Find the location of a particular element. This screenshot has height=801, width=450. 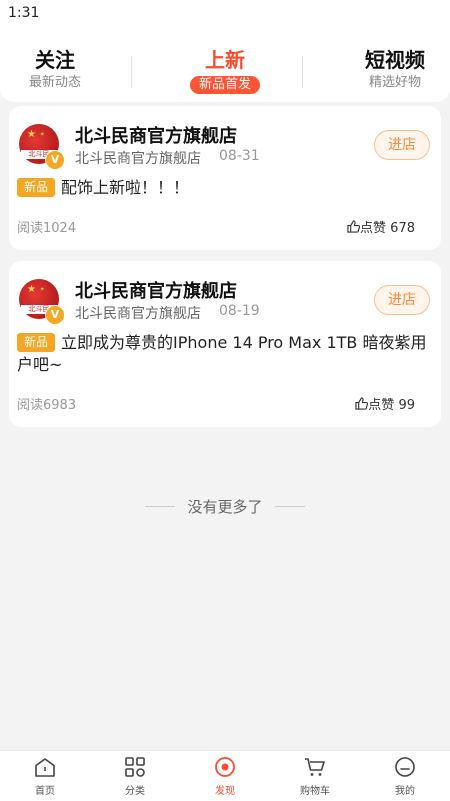

like-count: 99 is located at coordinates (406, 405).